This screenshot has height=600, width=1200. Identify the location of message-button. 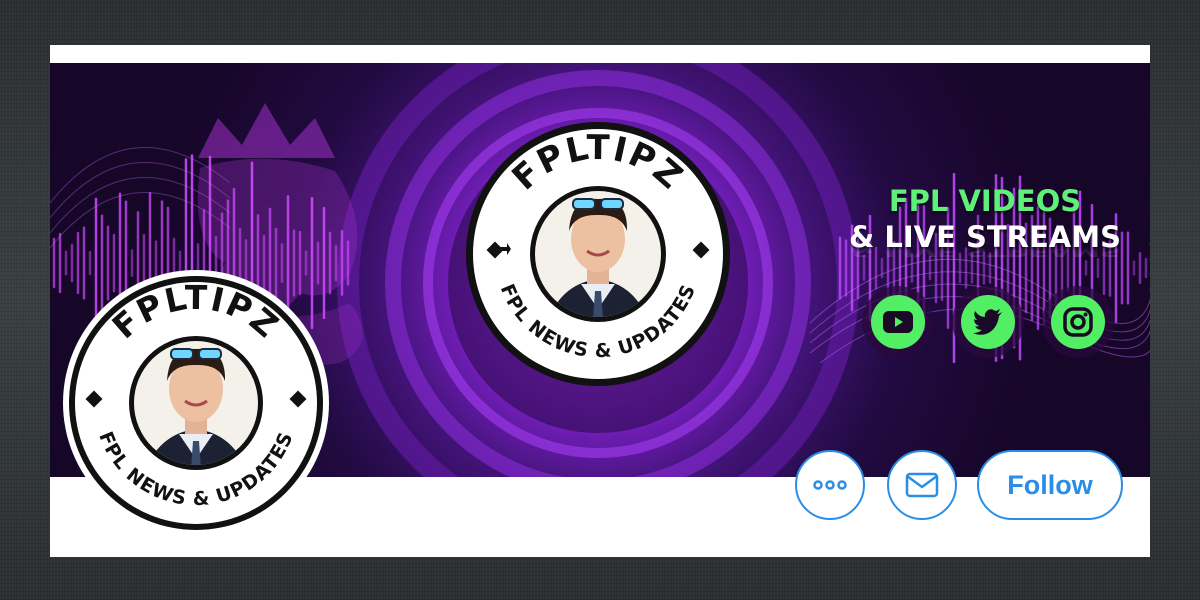
(922, 485).